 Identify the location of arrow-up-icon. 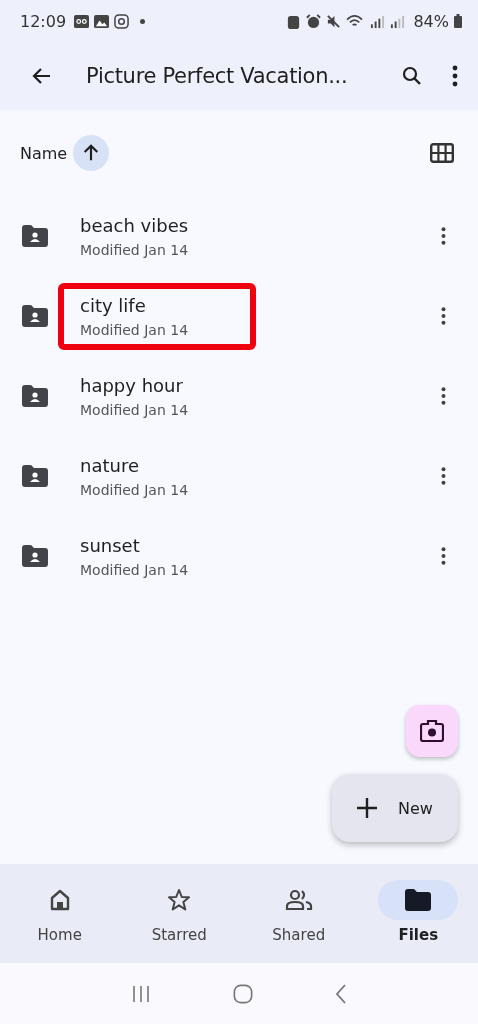
(91, 153).